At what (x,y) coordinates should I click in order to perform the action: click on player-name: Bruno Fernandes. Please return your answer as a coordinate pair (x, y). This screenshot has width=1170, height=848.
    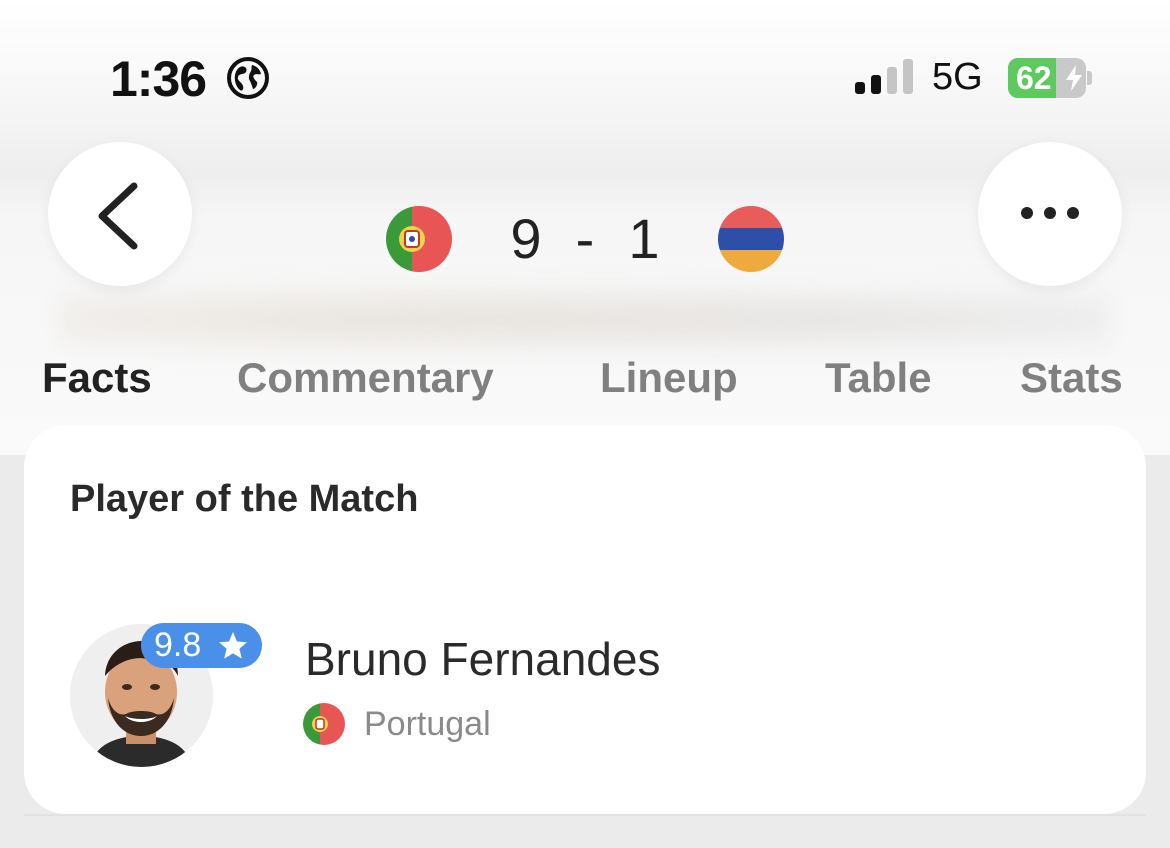
    Looking at the image, I should click on (482, 659).